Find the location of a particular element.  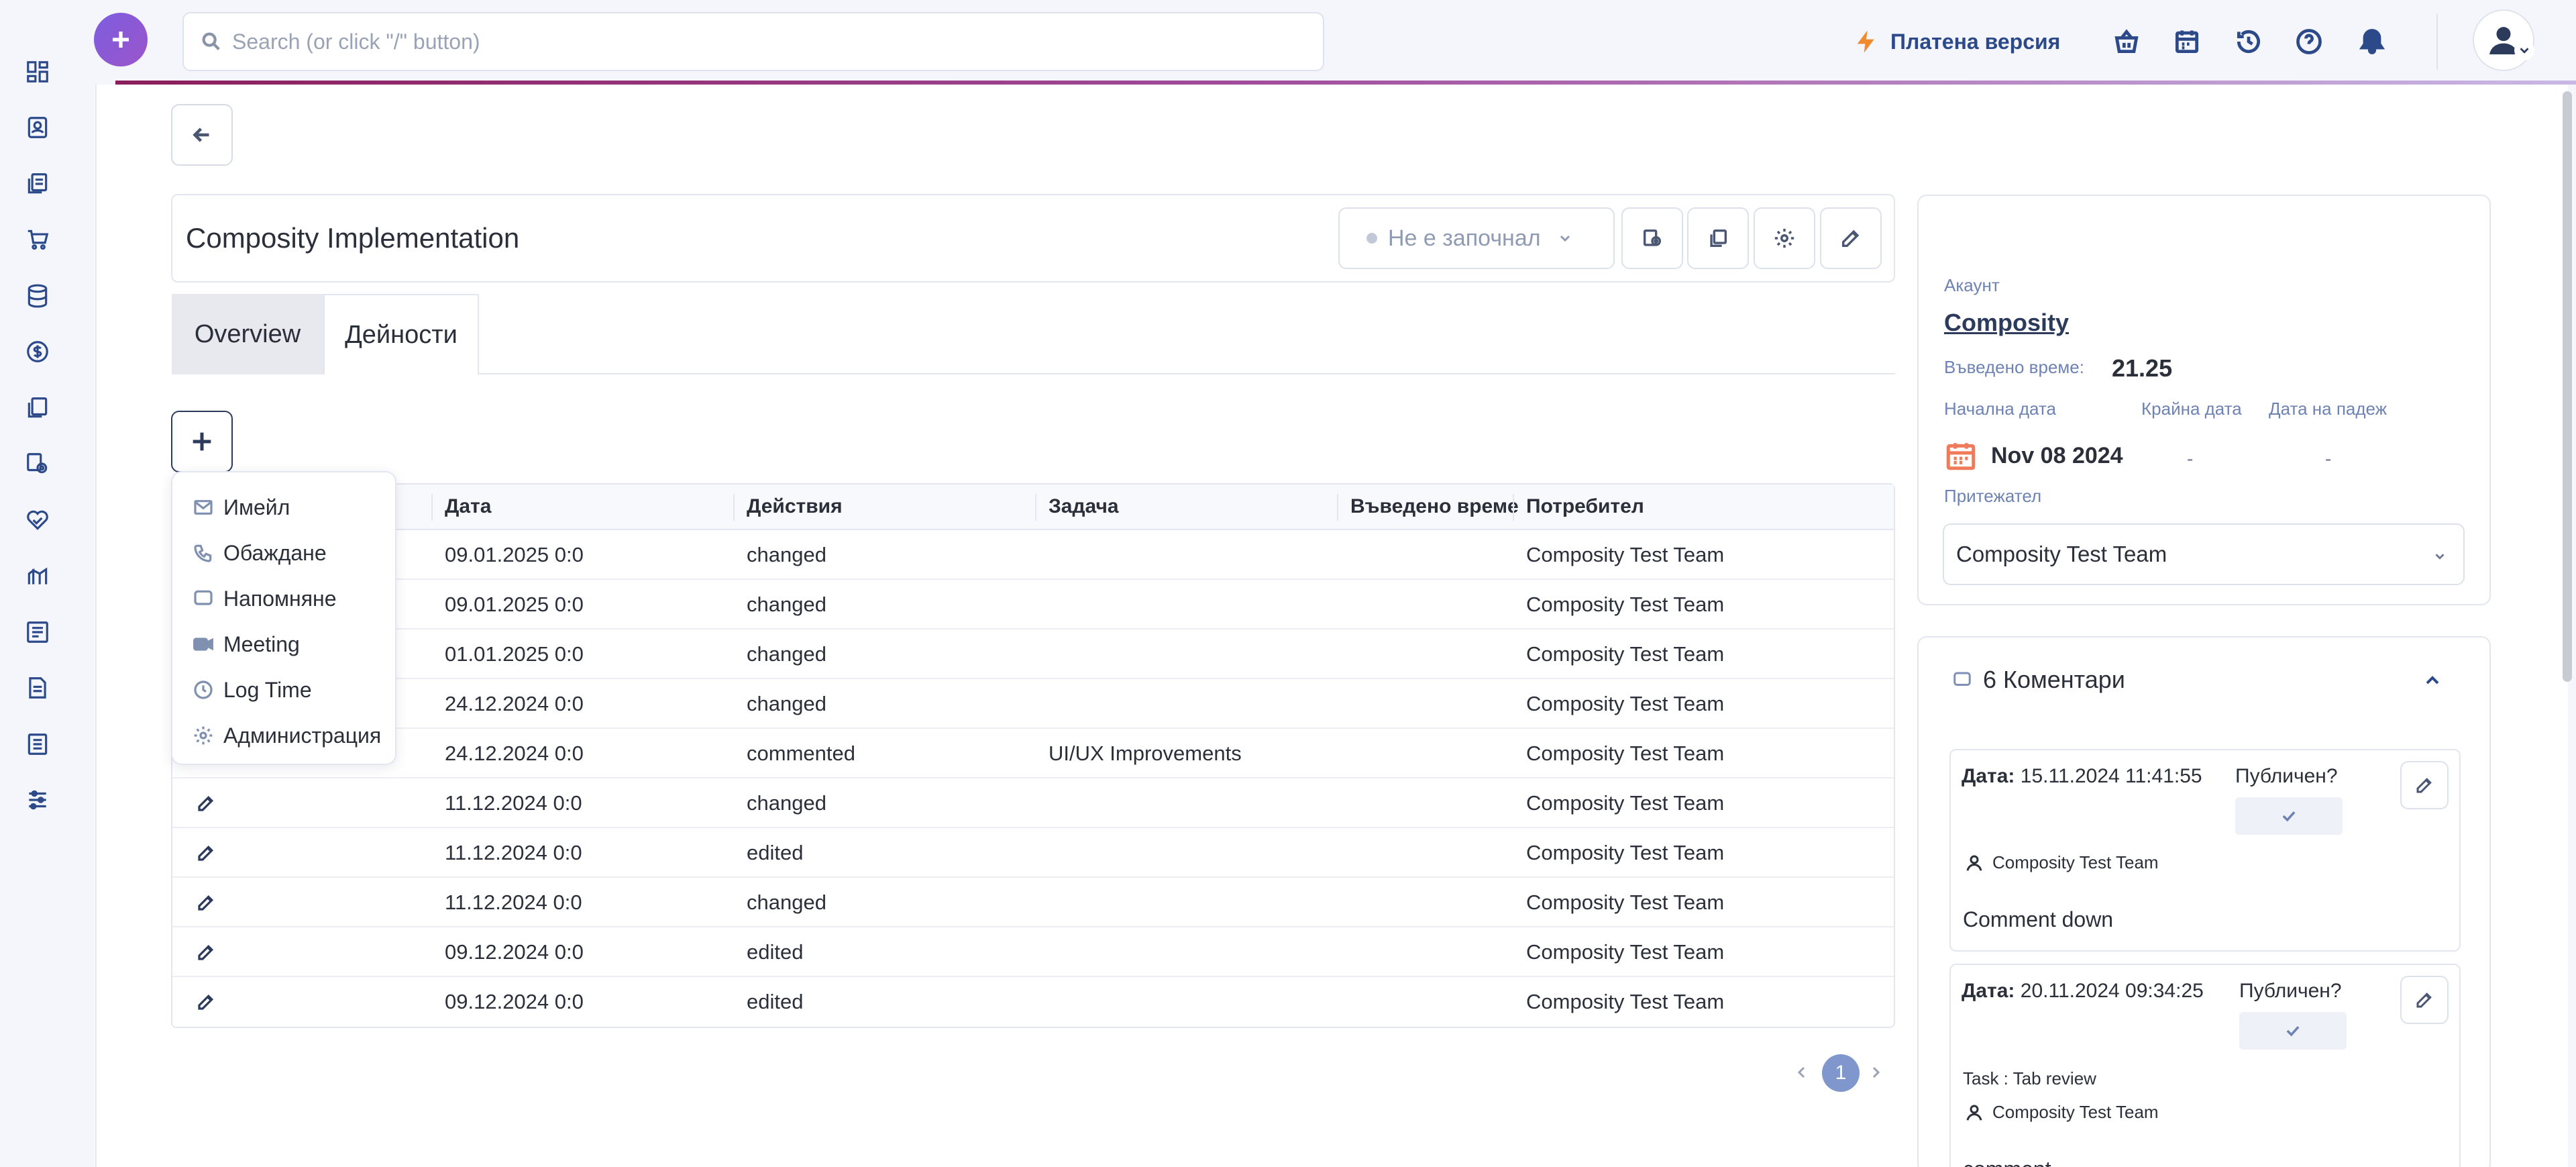

menu-item-administration: Администрация is located at coordinates (287, 736).